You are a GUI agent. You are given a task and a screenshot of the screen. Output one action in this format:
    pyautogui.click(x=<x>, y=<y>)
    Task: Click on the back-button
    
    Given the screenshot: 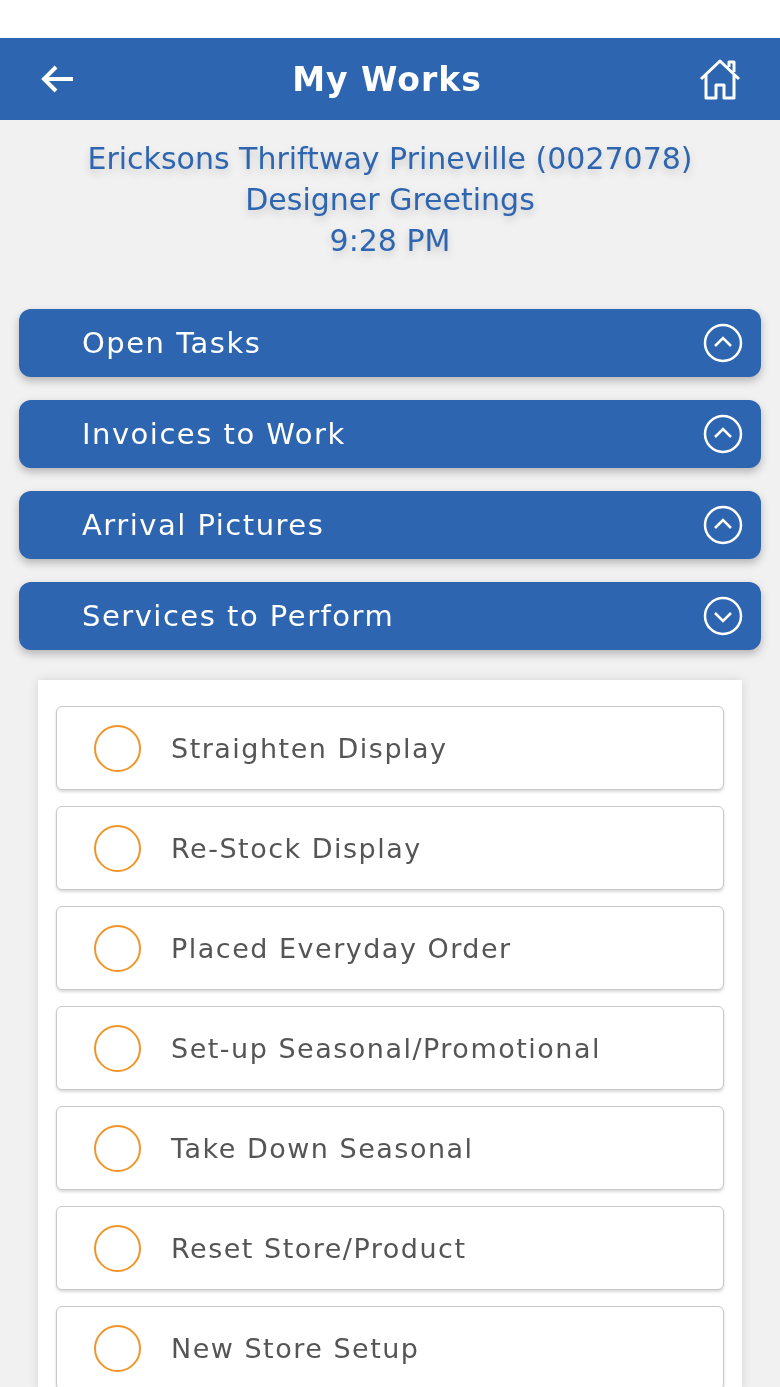 What is the action you would take?
    pyautogui.click(x=58, y=79)
    